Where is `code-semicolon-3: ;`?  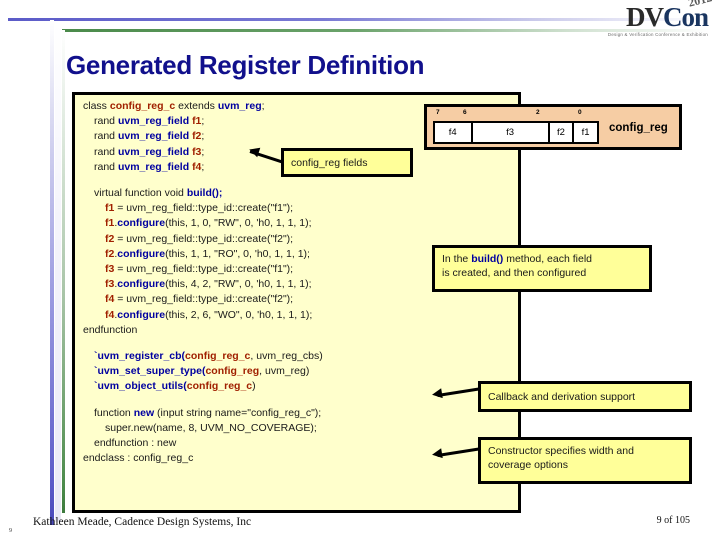 code-semicolon-3: ; is located at coordinates (203, 136).